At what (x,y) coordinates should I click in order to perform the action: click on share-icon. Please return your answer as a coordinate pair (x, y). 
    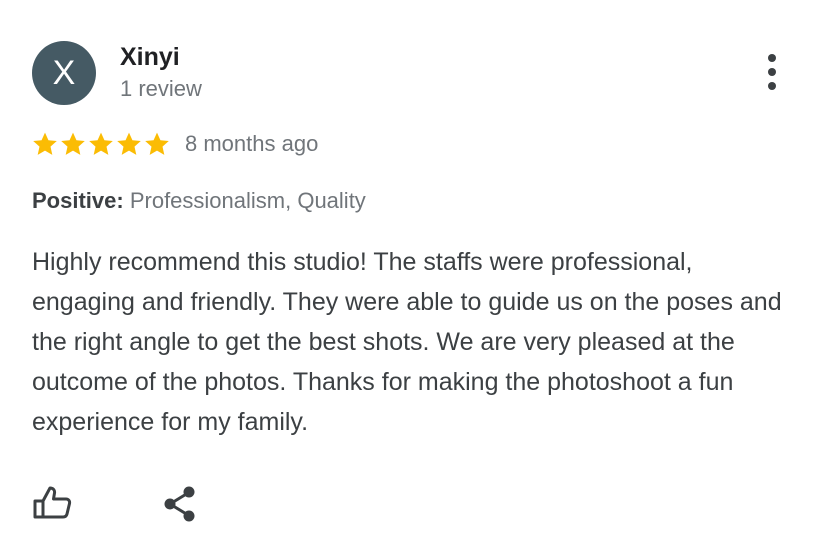
    Looking at the image, I should click on (180, 504).